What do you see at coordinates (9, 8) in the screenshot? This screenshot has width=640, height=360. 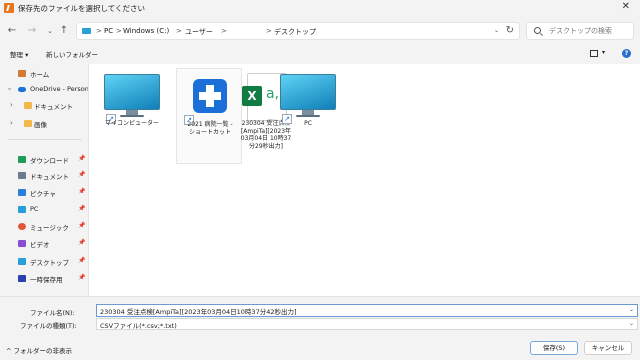 I see `app-icon` at bounding box center [9, 8].